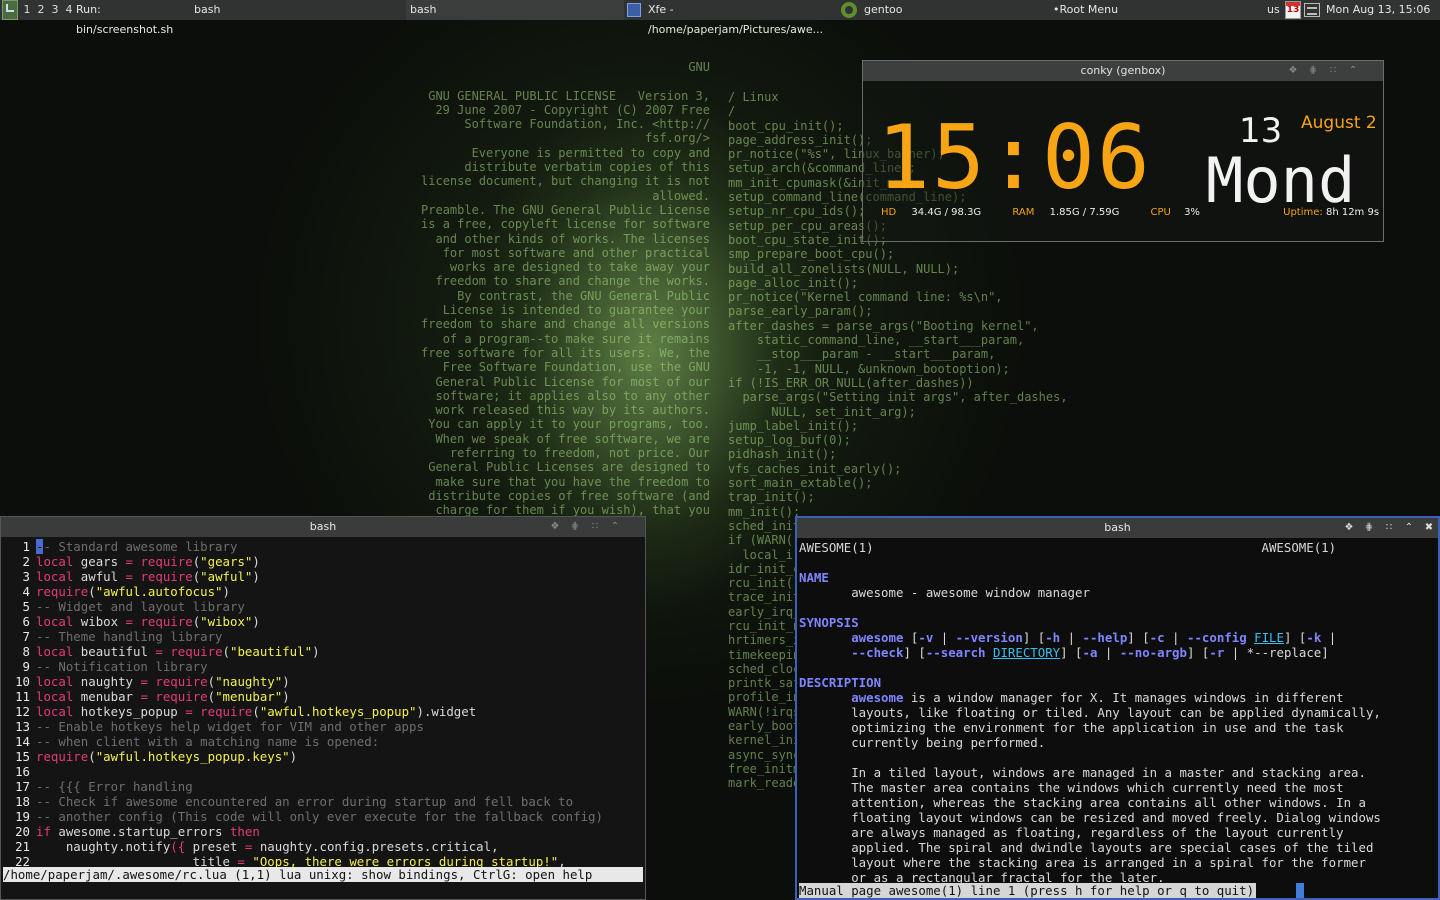  What do you see at coordinates (26, 651) in the screenshot?
I see `line-number: 8` at bounding box center [26, 651].